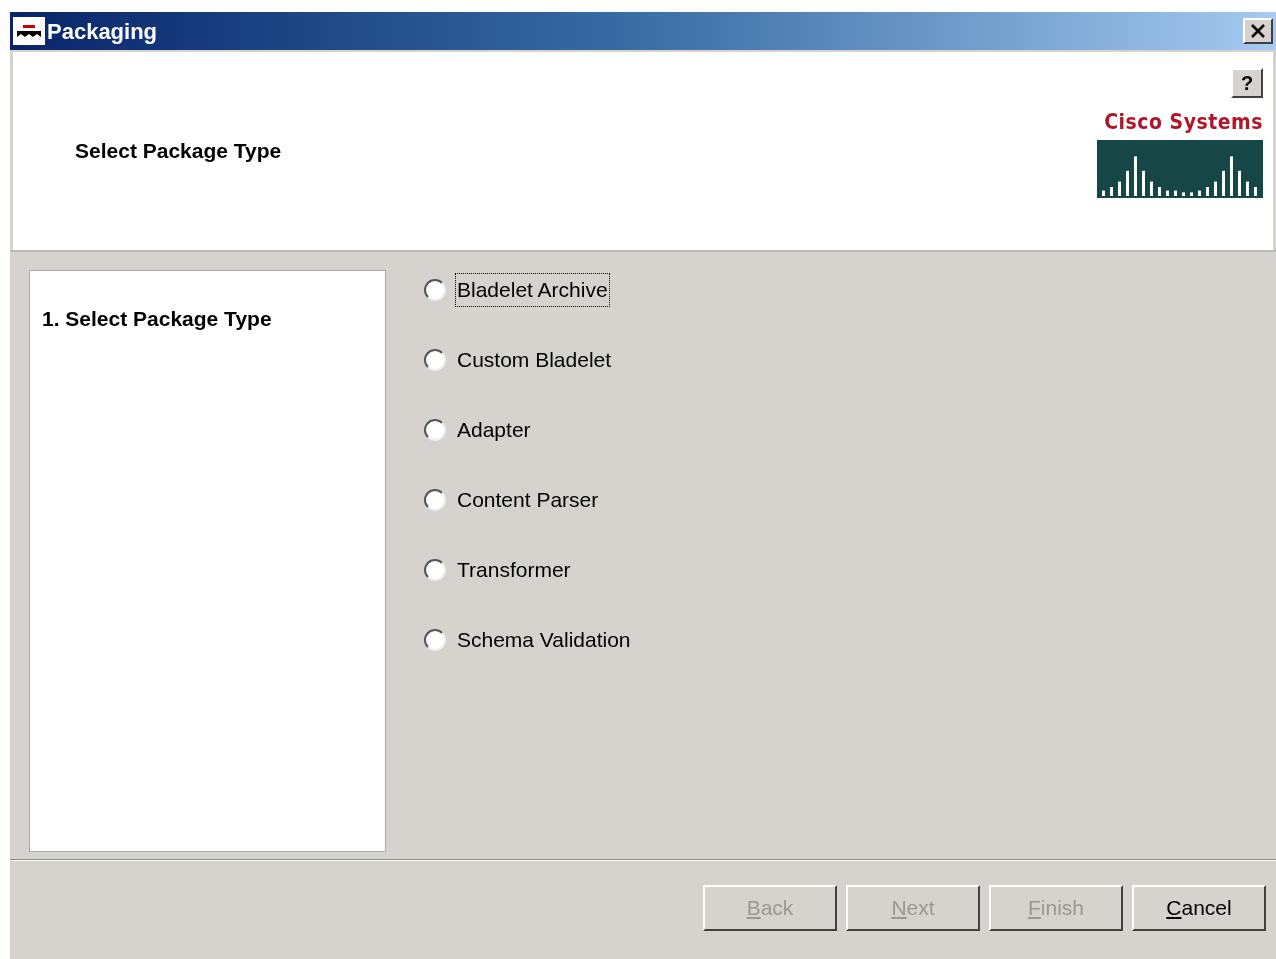 This screenshot has height=959, width=1276. I want to click on option-label: Schema Validation, so click(544, 640).